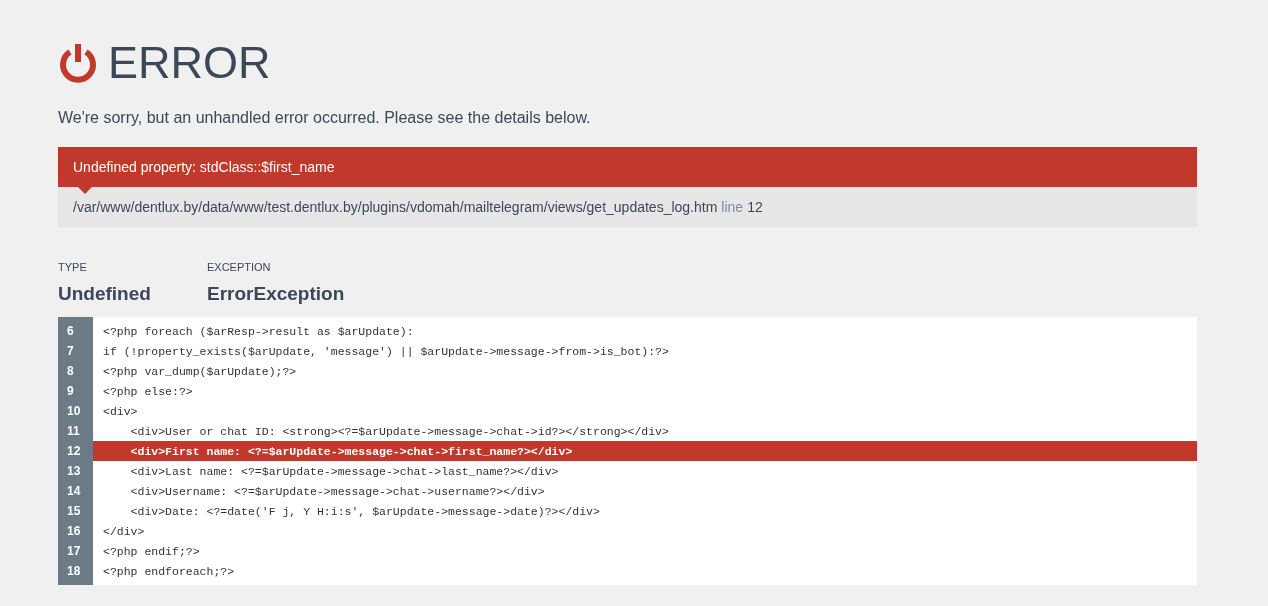  I want to click on detail-value: Undefined, so click(105, 294).